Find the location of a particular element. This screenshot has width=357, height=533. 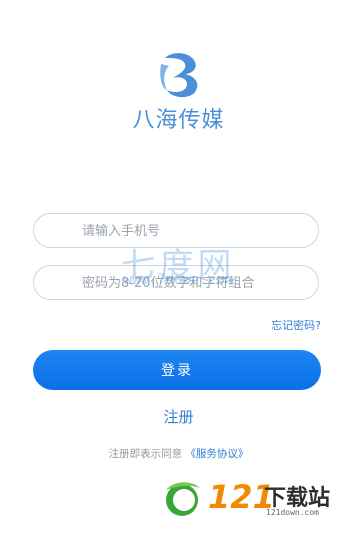

password-field is located at coordinates (176, 283).